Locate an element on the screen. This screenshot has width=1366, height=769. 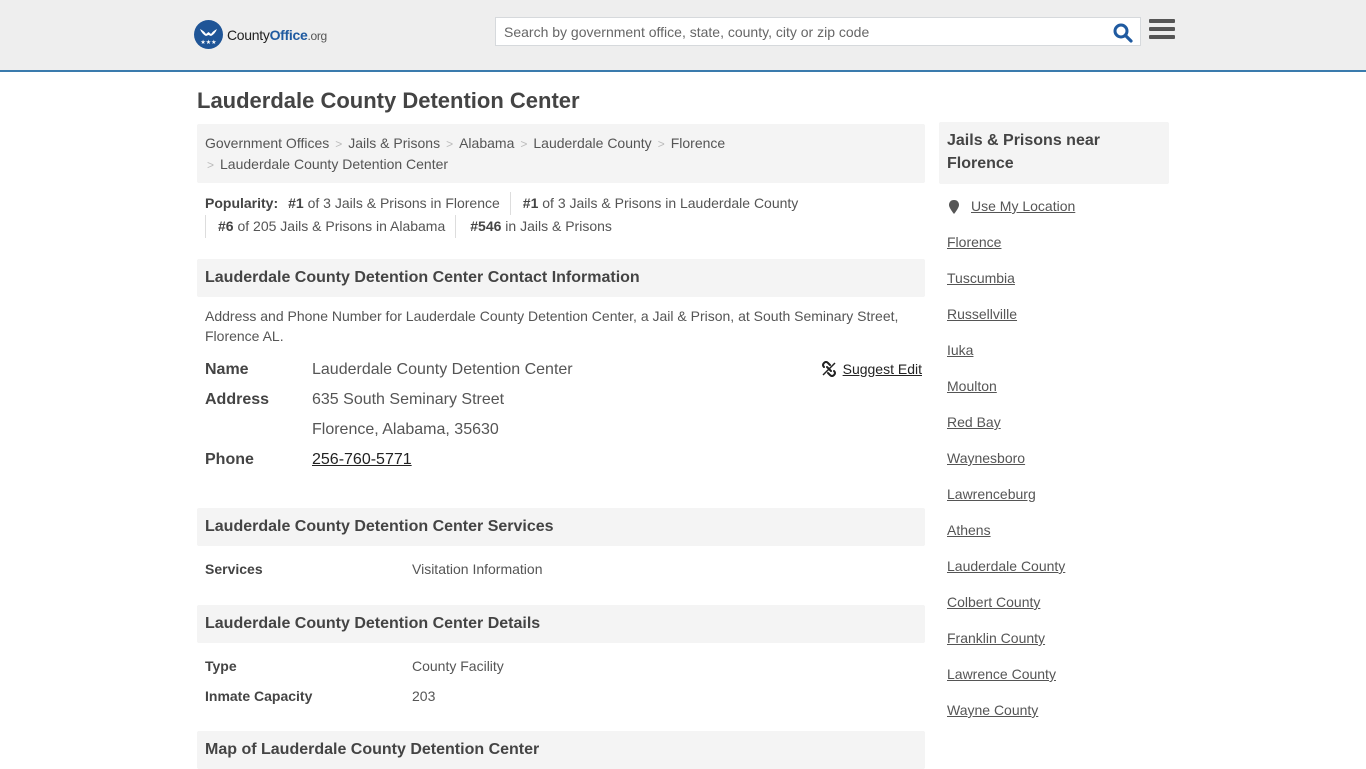
logo-wordmark: CountyOffice.org is located at coordinates (277, 35).